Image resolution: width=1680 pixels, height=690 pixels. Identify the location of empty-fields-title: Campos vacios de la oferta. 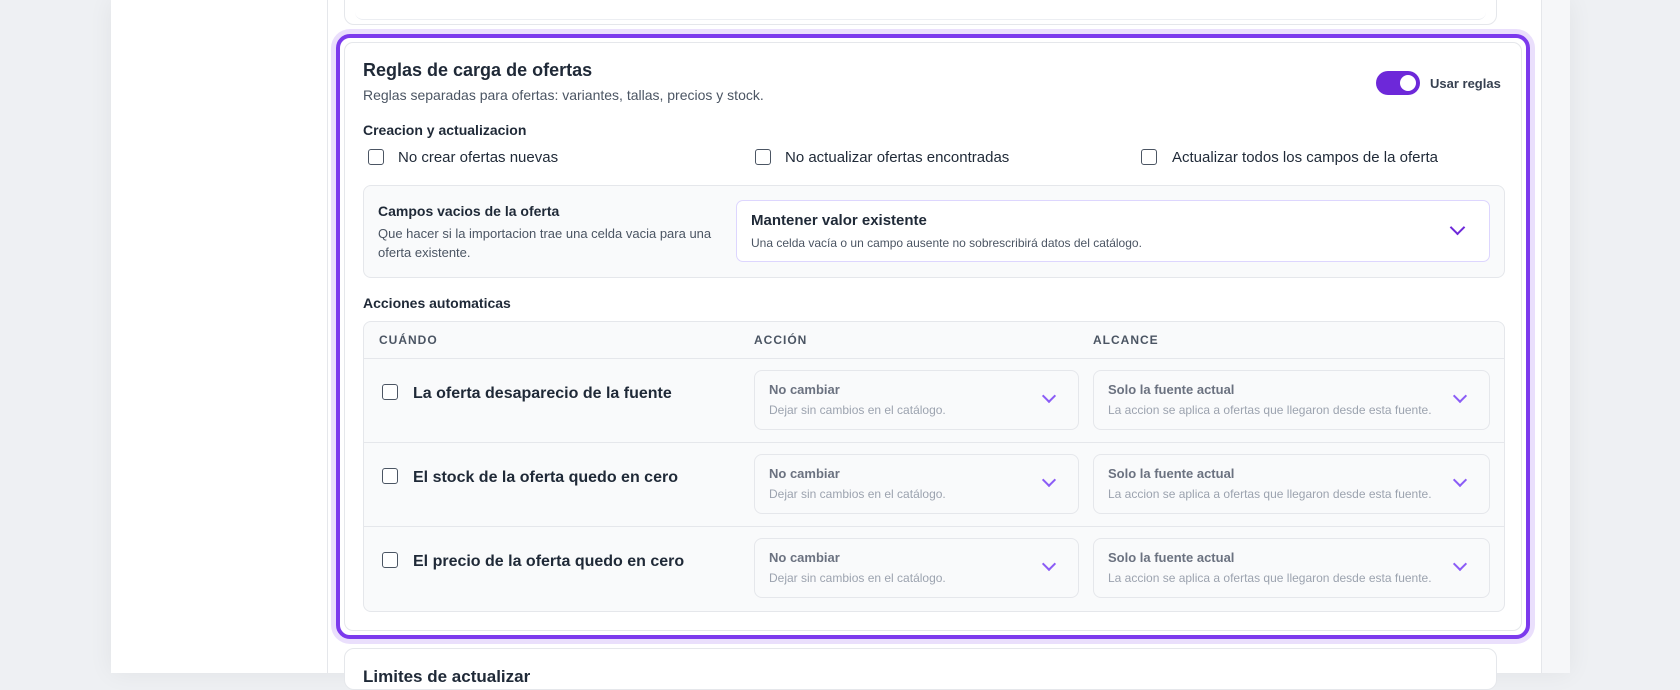
(469, 211).